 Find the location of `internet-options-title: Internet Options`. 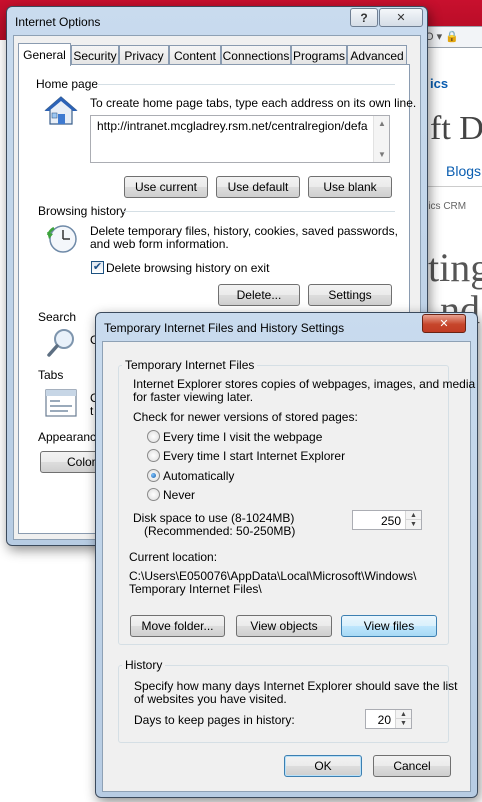

internet-options-title: Internet Options is located at coordinates (58, 22).